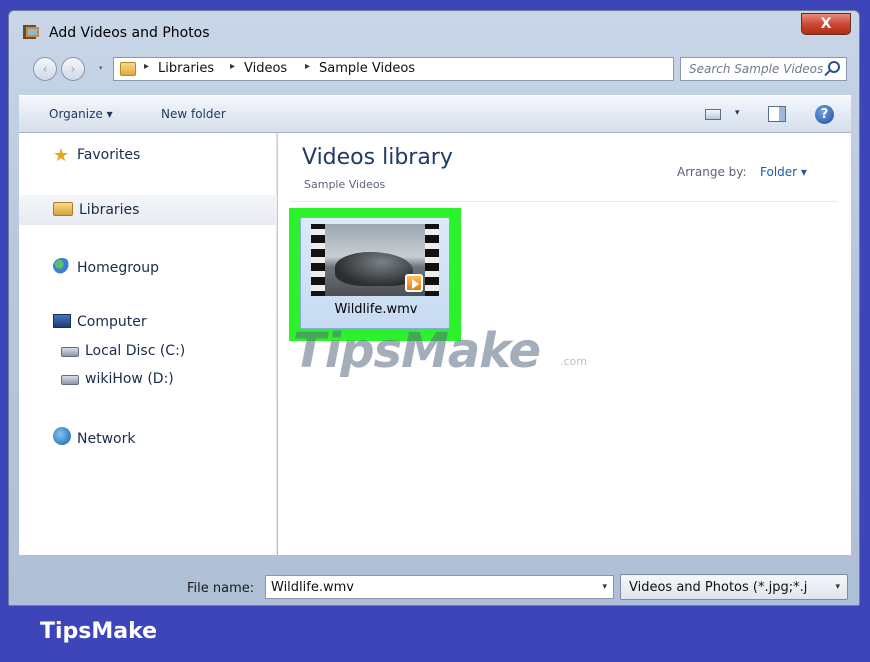 The image size is (870, 662). Describe the element at coordinates (62, 321) in the screenshot. I see `computer-icon` at that location.